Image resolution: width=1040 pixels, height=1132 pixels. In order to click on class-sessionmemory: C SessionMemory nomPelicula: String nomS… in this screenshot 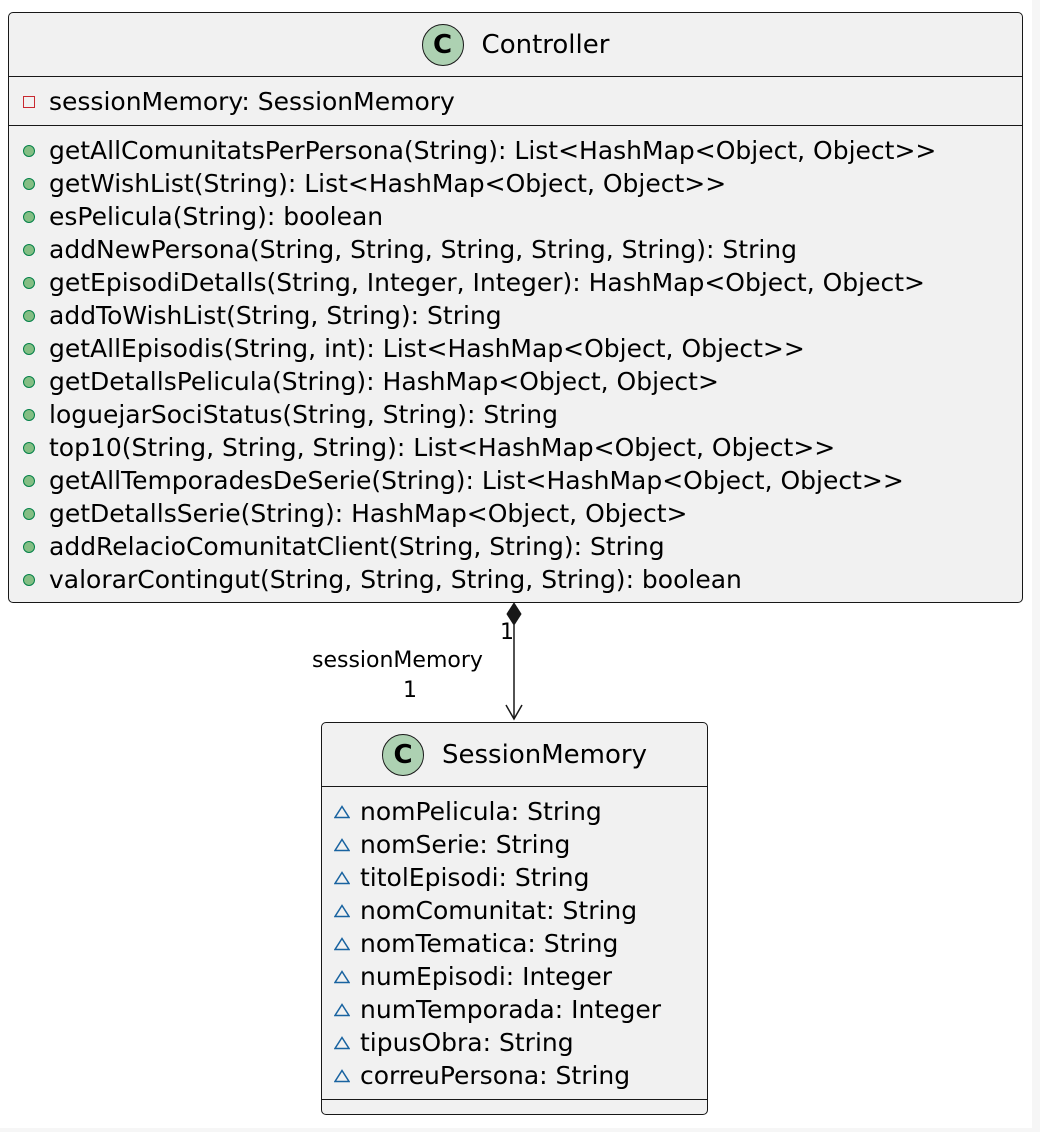, I will do `click(514, 918)`.